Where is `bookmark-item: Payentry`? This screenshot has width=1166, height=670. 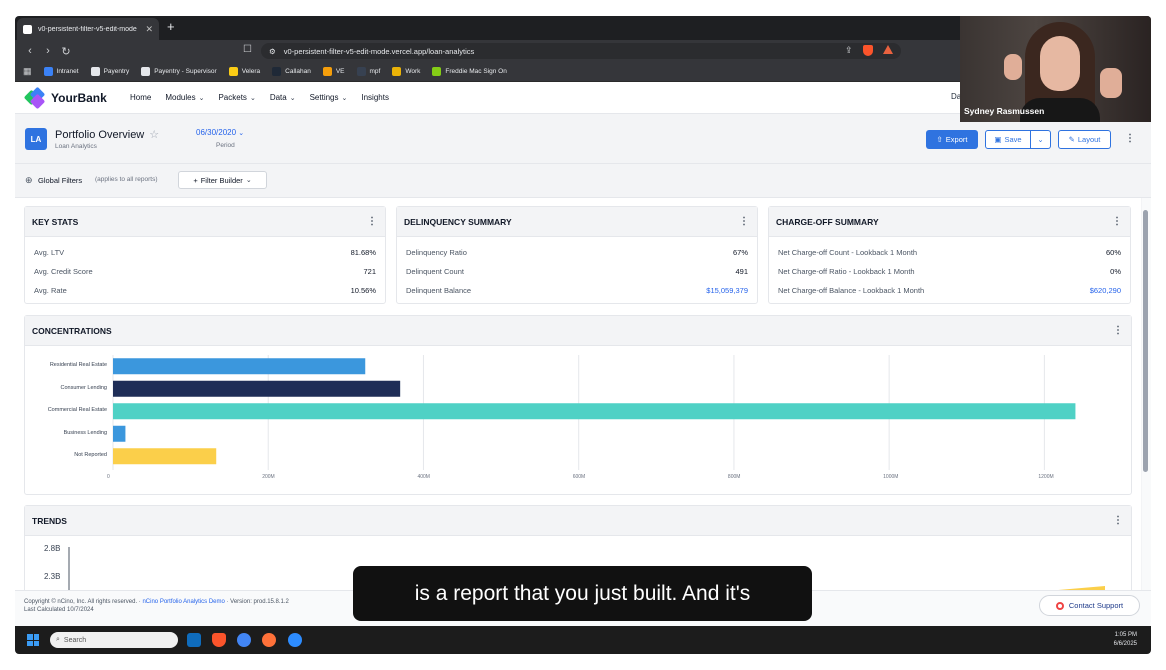 bookmark-item: Payentry is located at coordinates (109, 71).